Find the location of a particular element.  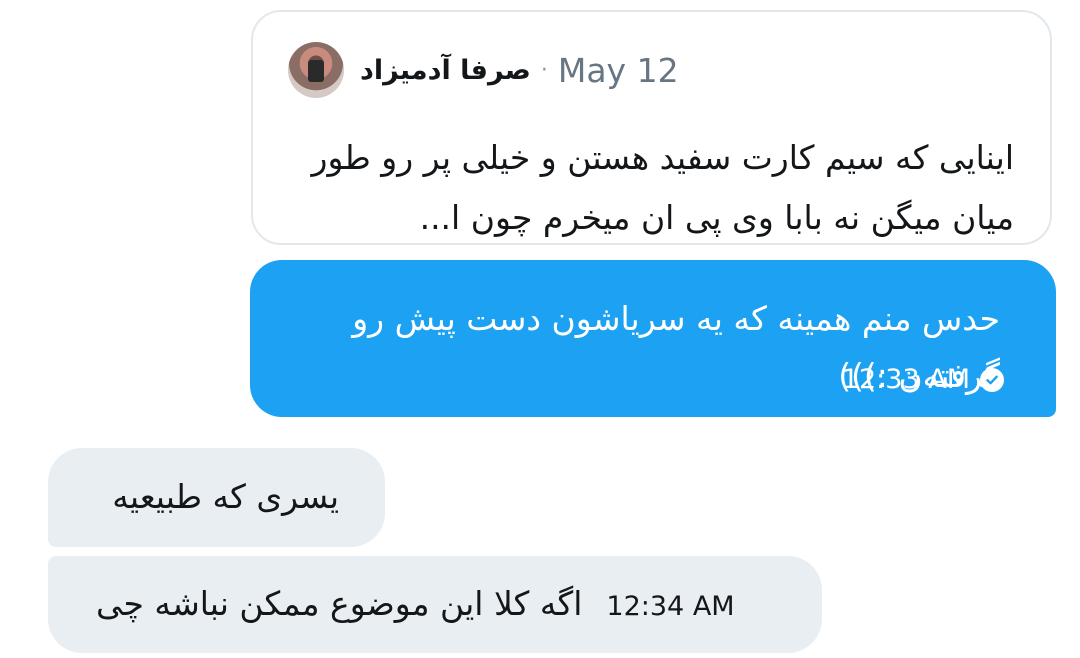

tweet-date: May 12 is located at coordinates (618, 70).